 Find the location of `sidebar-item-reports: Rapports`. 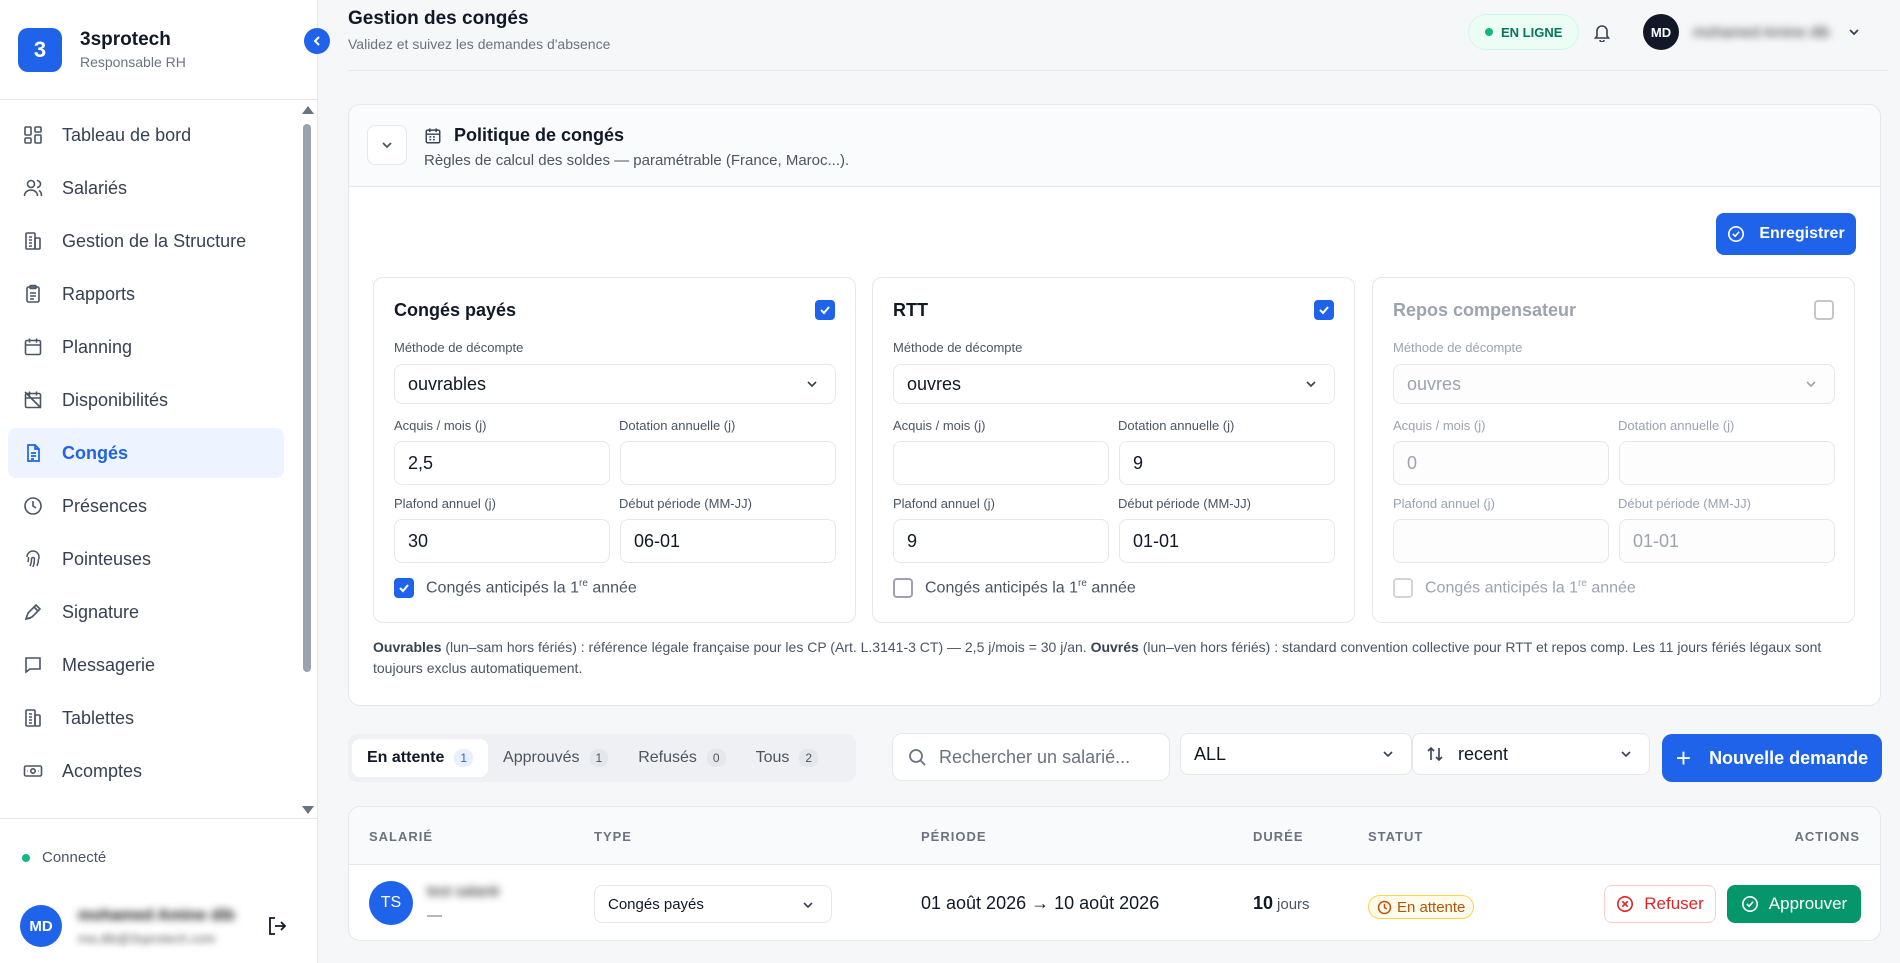

sidebar-item-reports: Rapports is located at coordinates (146, 294).